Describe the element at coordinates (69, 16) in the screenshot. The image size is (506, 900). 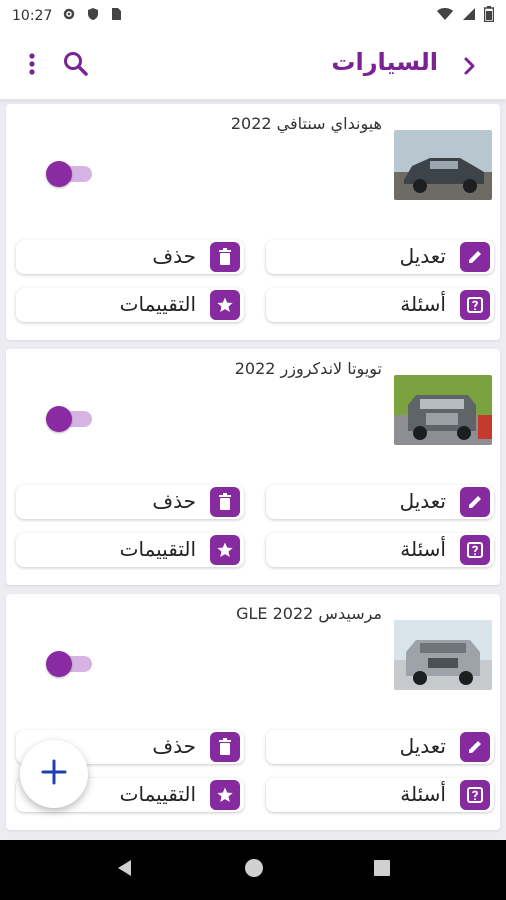
I see `settings-status-icon` at that location.